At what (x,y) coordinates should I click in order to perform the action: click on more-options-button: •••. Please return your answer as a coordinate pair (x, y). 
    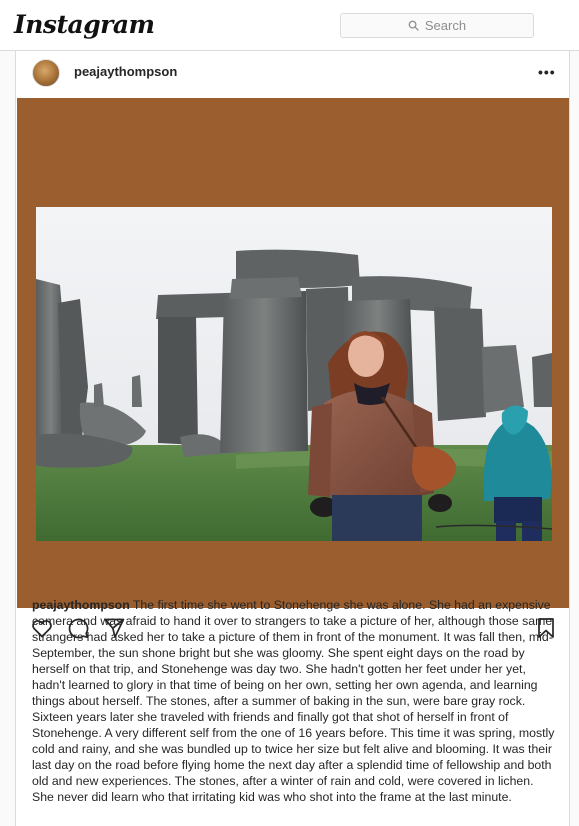
    Looking at the image, I should click on (547, 72).